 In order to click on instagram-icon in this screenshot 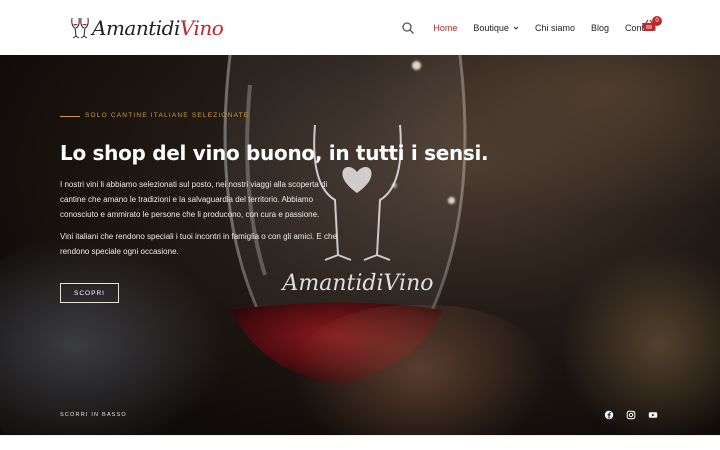, I will do `click(631, 415)`.